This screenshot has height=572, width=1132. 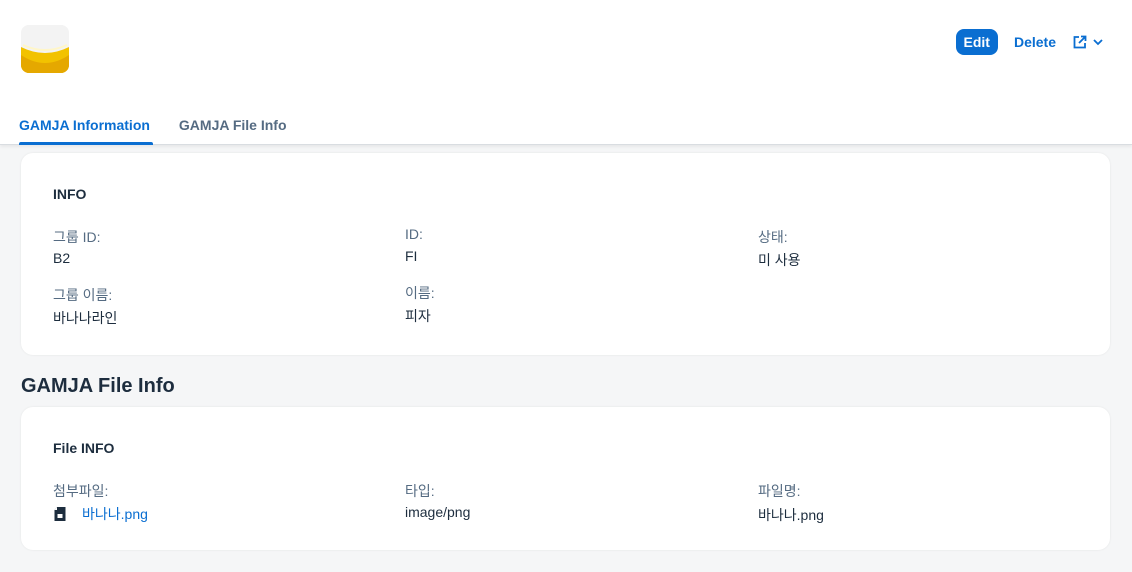 I want to click on attachment-link-text: 바나나.png, so click(x=115, y=514).